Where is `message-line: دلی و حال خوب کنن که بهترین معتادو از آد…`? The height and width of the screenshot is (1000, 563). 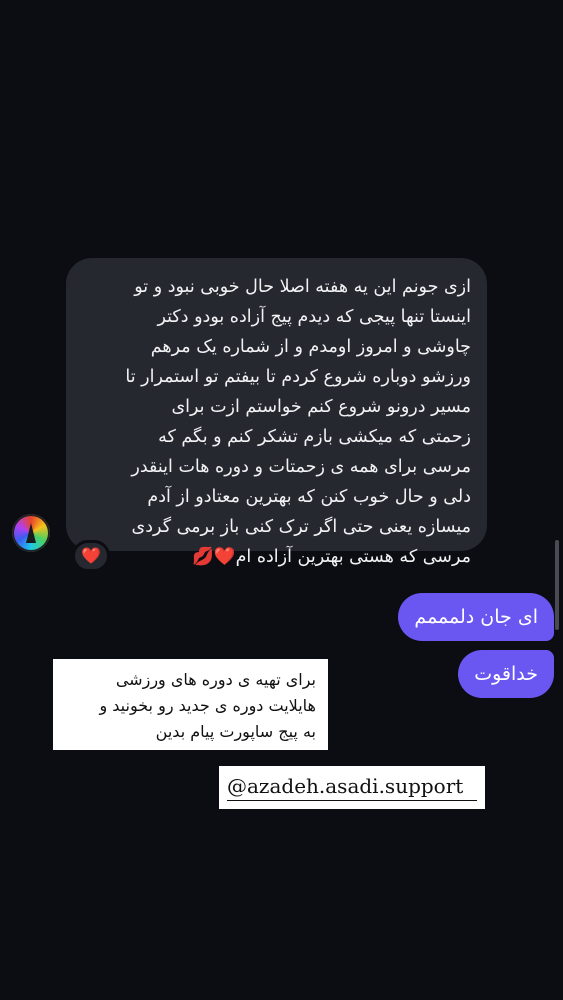 message-line: دلی و حال خوب کنن که بهترین معتادو از آد… is located at coordinates (309, 497).